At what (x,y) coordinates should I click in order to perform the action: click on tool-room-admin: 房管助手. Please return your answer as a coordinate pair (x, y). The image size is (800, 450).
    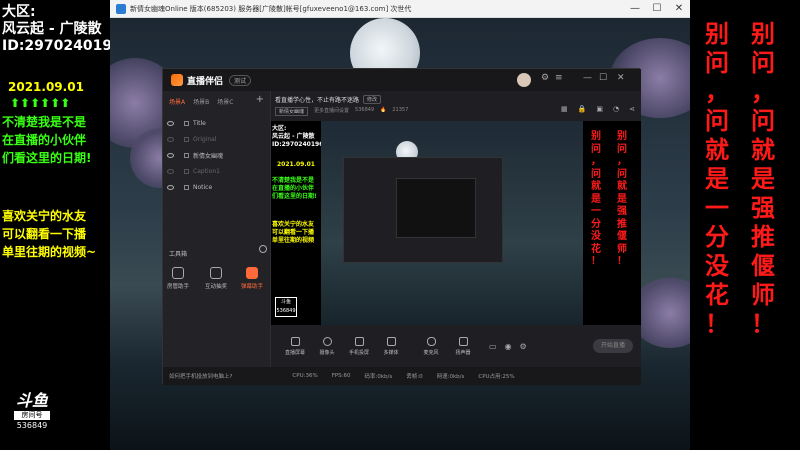
    Looking at the image, I should click on (178, 278).